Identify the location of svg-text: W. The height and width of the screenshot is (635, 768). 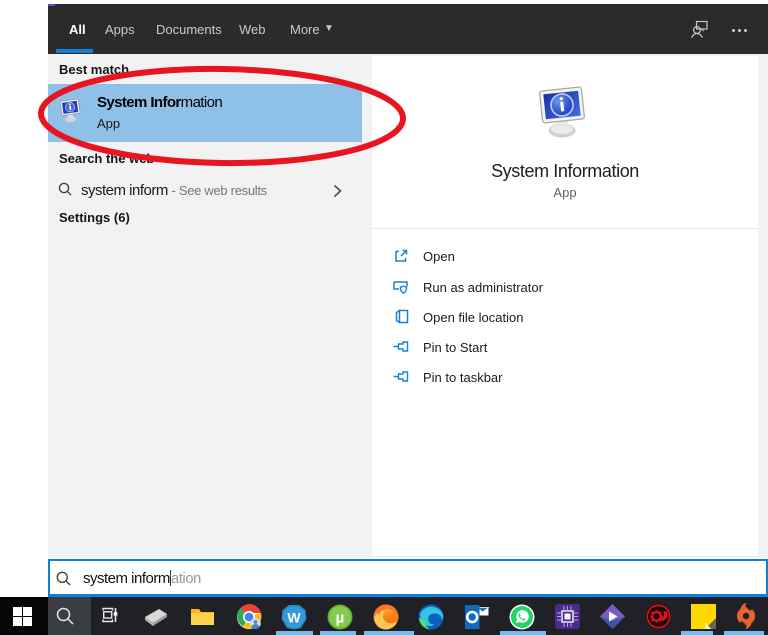
(294, 617).